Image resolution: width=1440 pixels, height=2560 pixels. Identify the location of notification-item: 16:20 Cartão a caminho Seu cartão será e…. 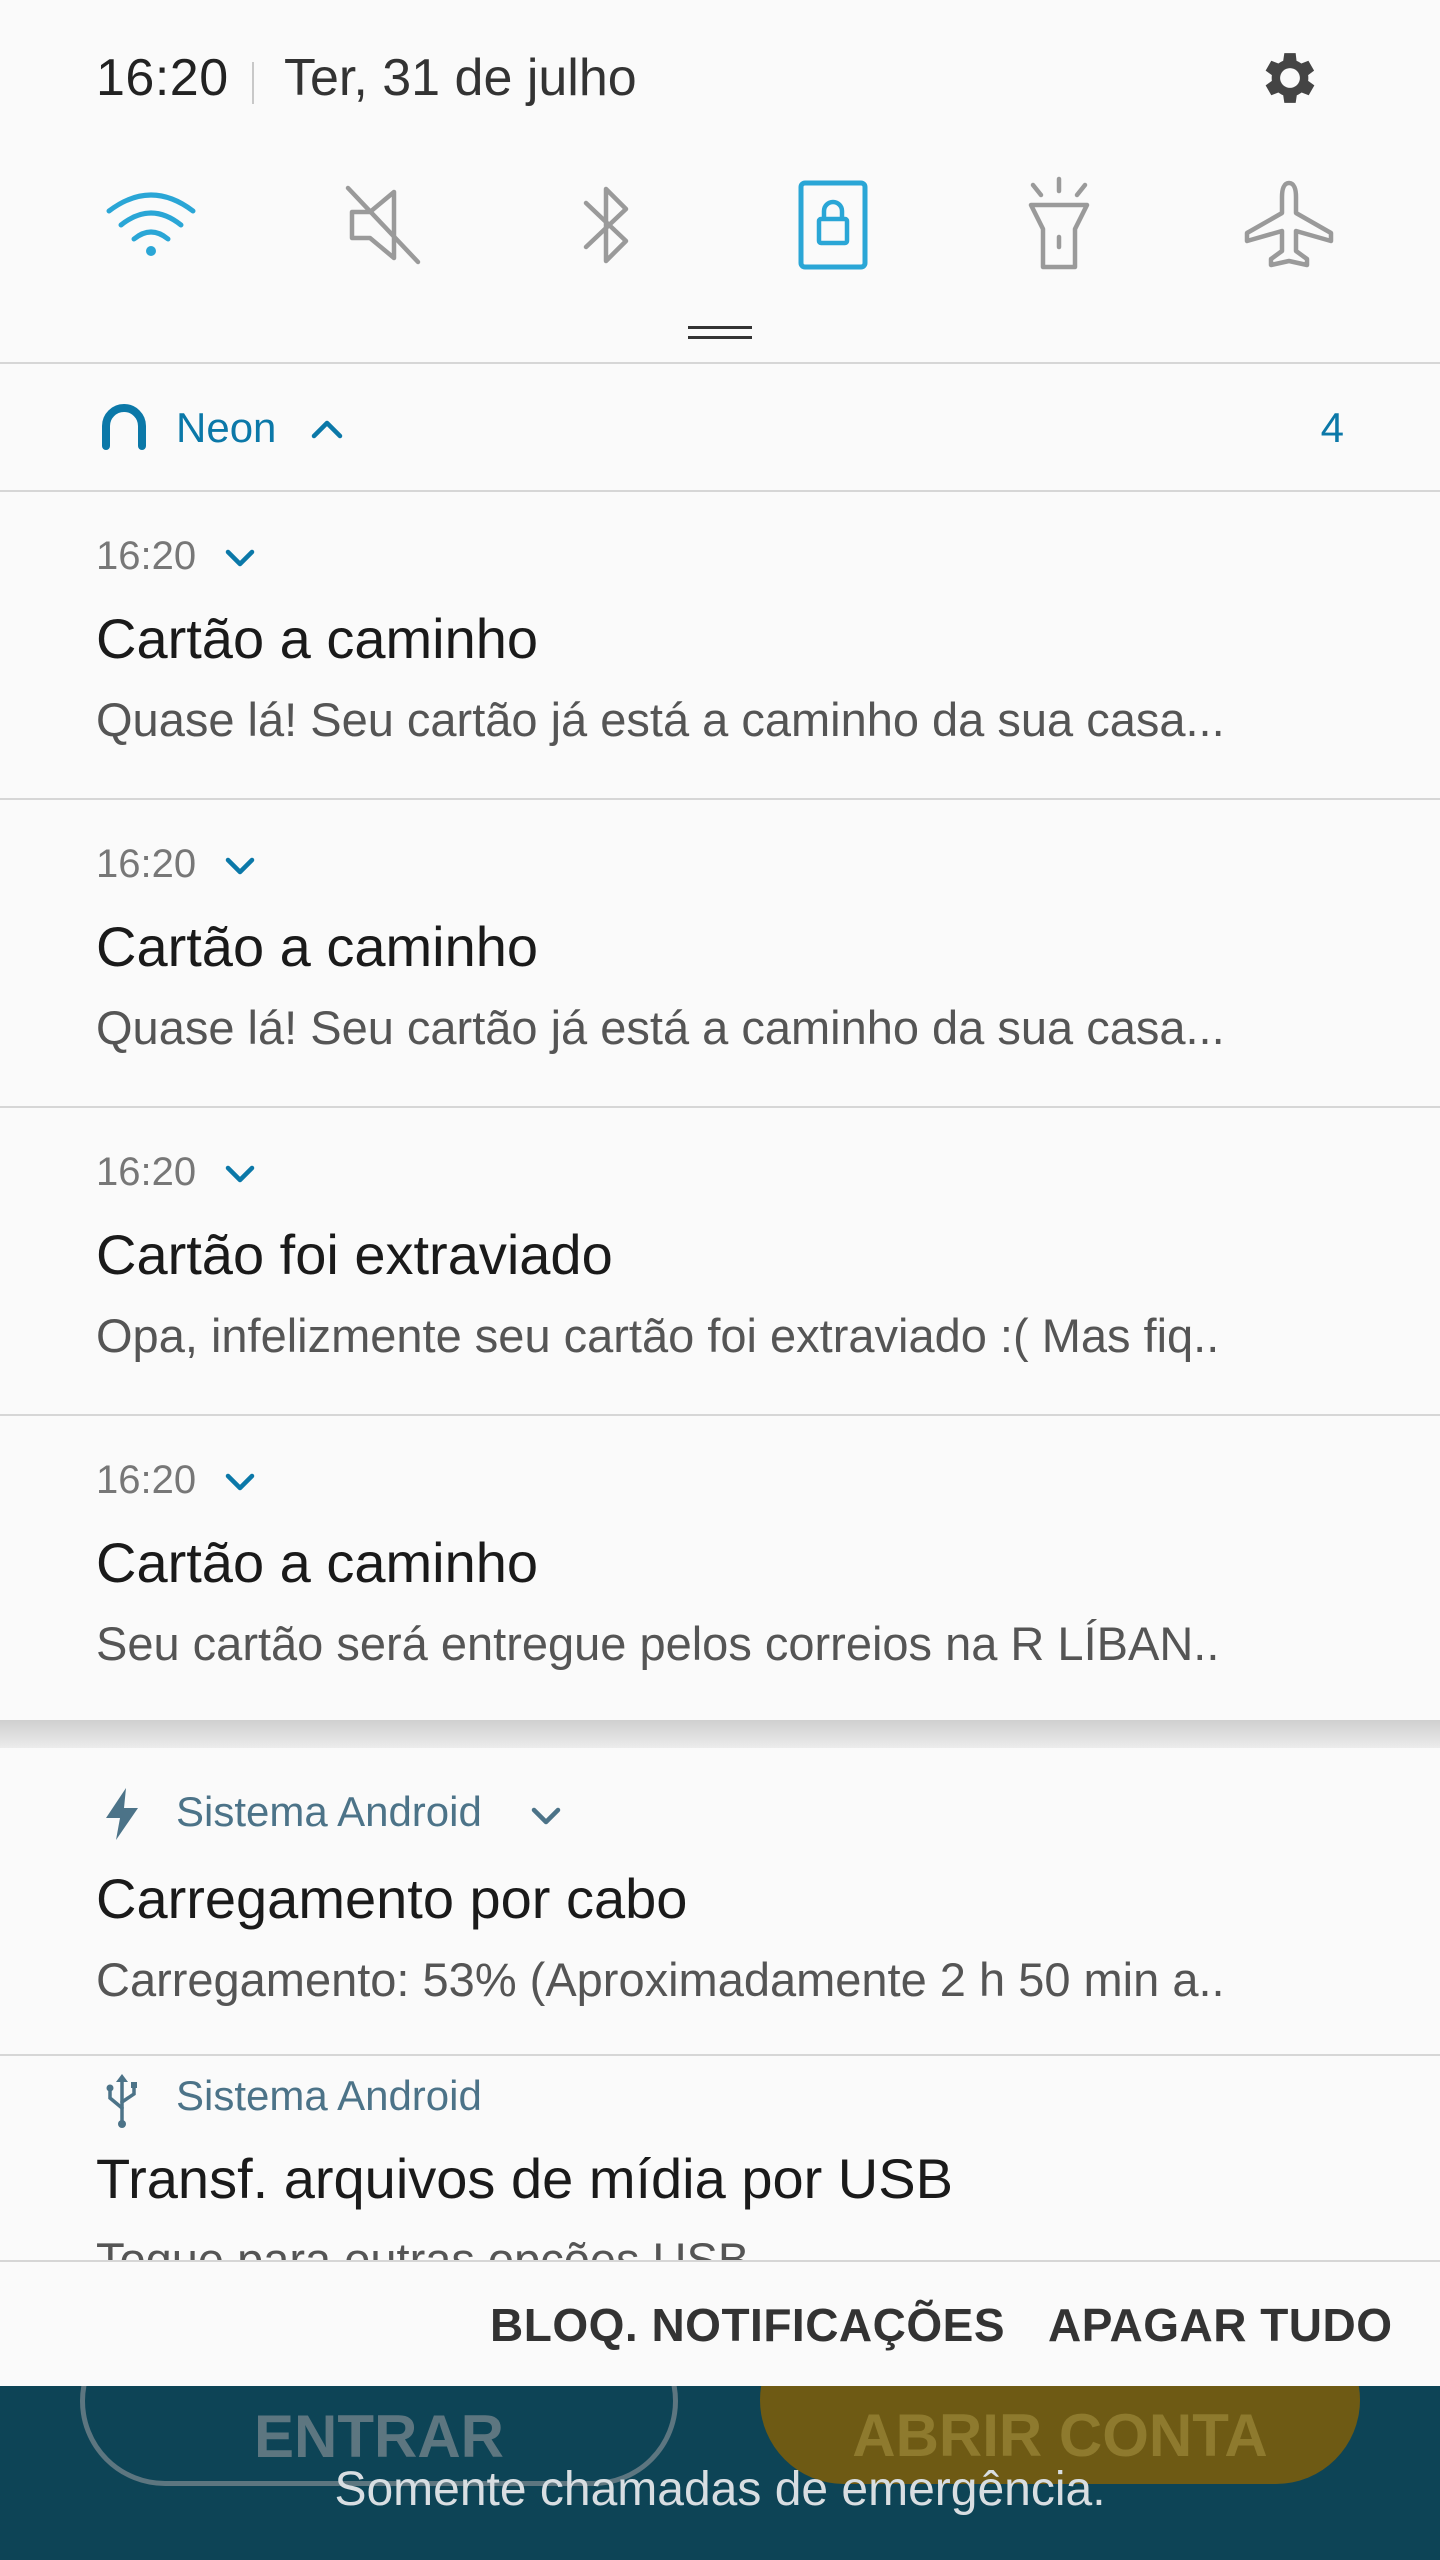
(720, 1569).